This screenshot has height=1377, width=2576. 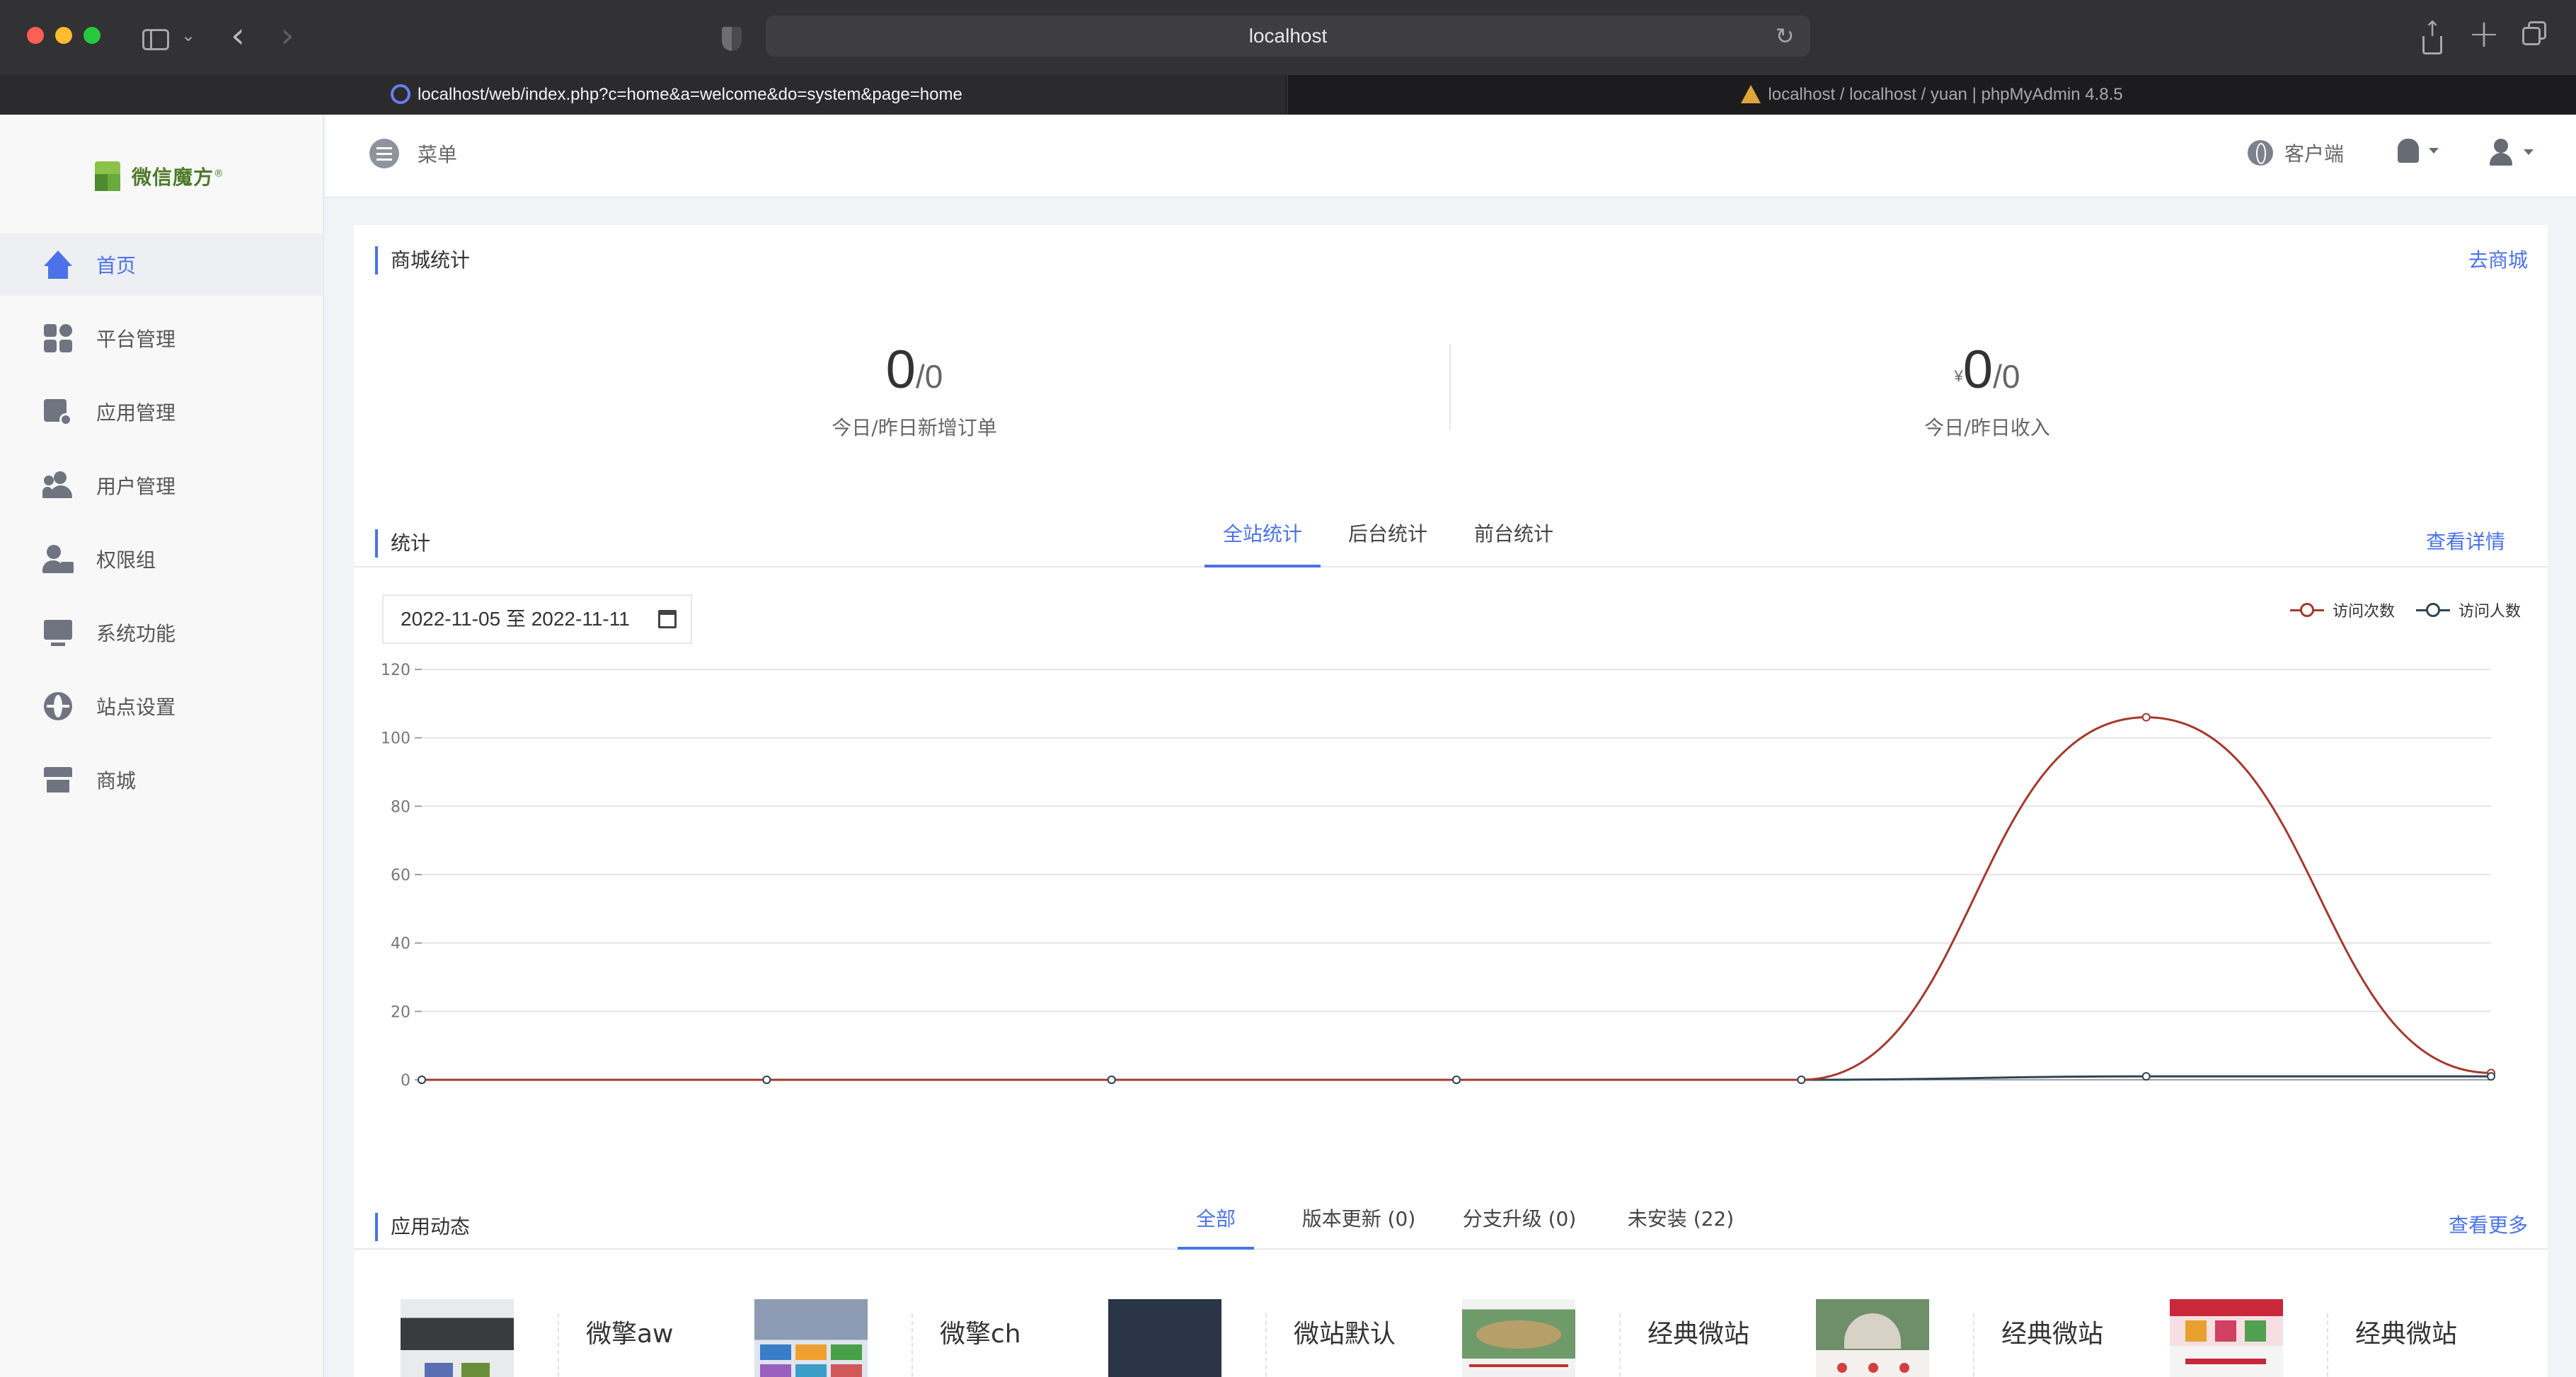 I want to click on view-details-link: 查看详情, so click(x=2465, y=542).